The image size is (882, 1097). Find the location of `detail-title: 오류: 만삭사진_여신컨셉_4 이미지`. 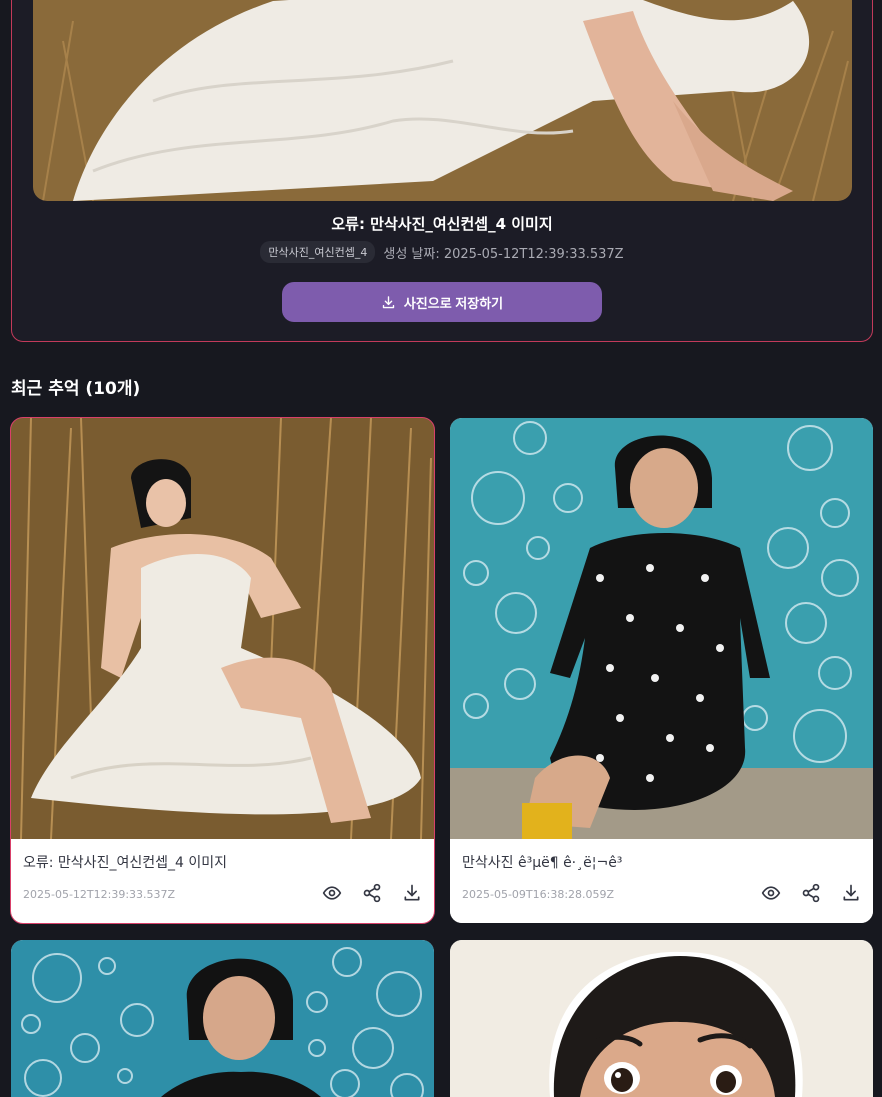

detail-title: 오류: 만삭사진_여신컨셉_4 이미지 is located at coordinates (442, 224).